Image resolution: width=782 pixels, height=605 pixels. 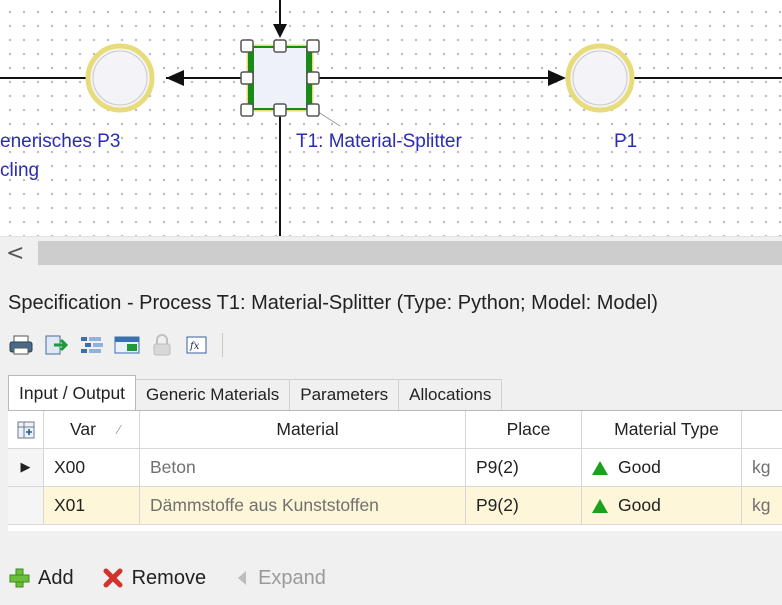 What do you see at coordinates (410, 253) in the screenshot?
I see `scrollbar-thumb` at bounding box center [410, 253].